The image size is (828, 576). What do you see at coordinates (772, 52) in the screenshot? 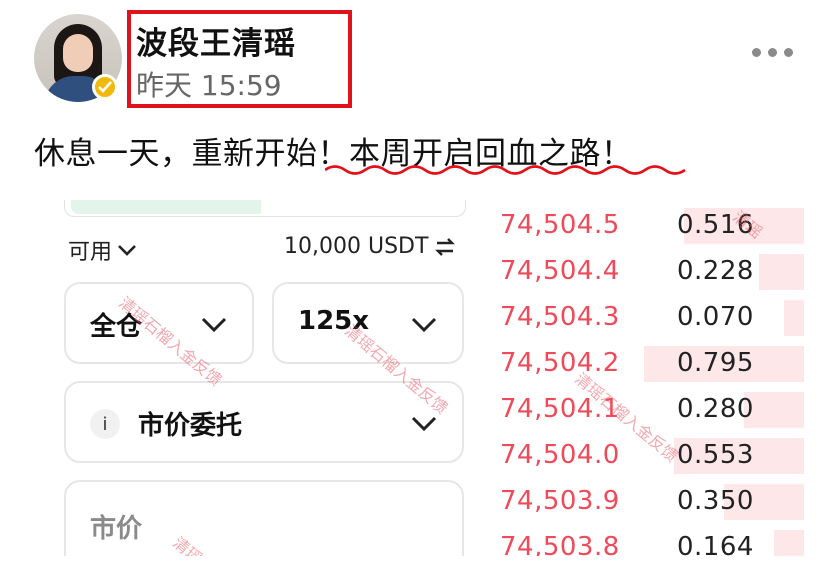
I see `more-options-icon` at bounding box center [772, 52].